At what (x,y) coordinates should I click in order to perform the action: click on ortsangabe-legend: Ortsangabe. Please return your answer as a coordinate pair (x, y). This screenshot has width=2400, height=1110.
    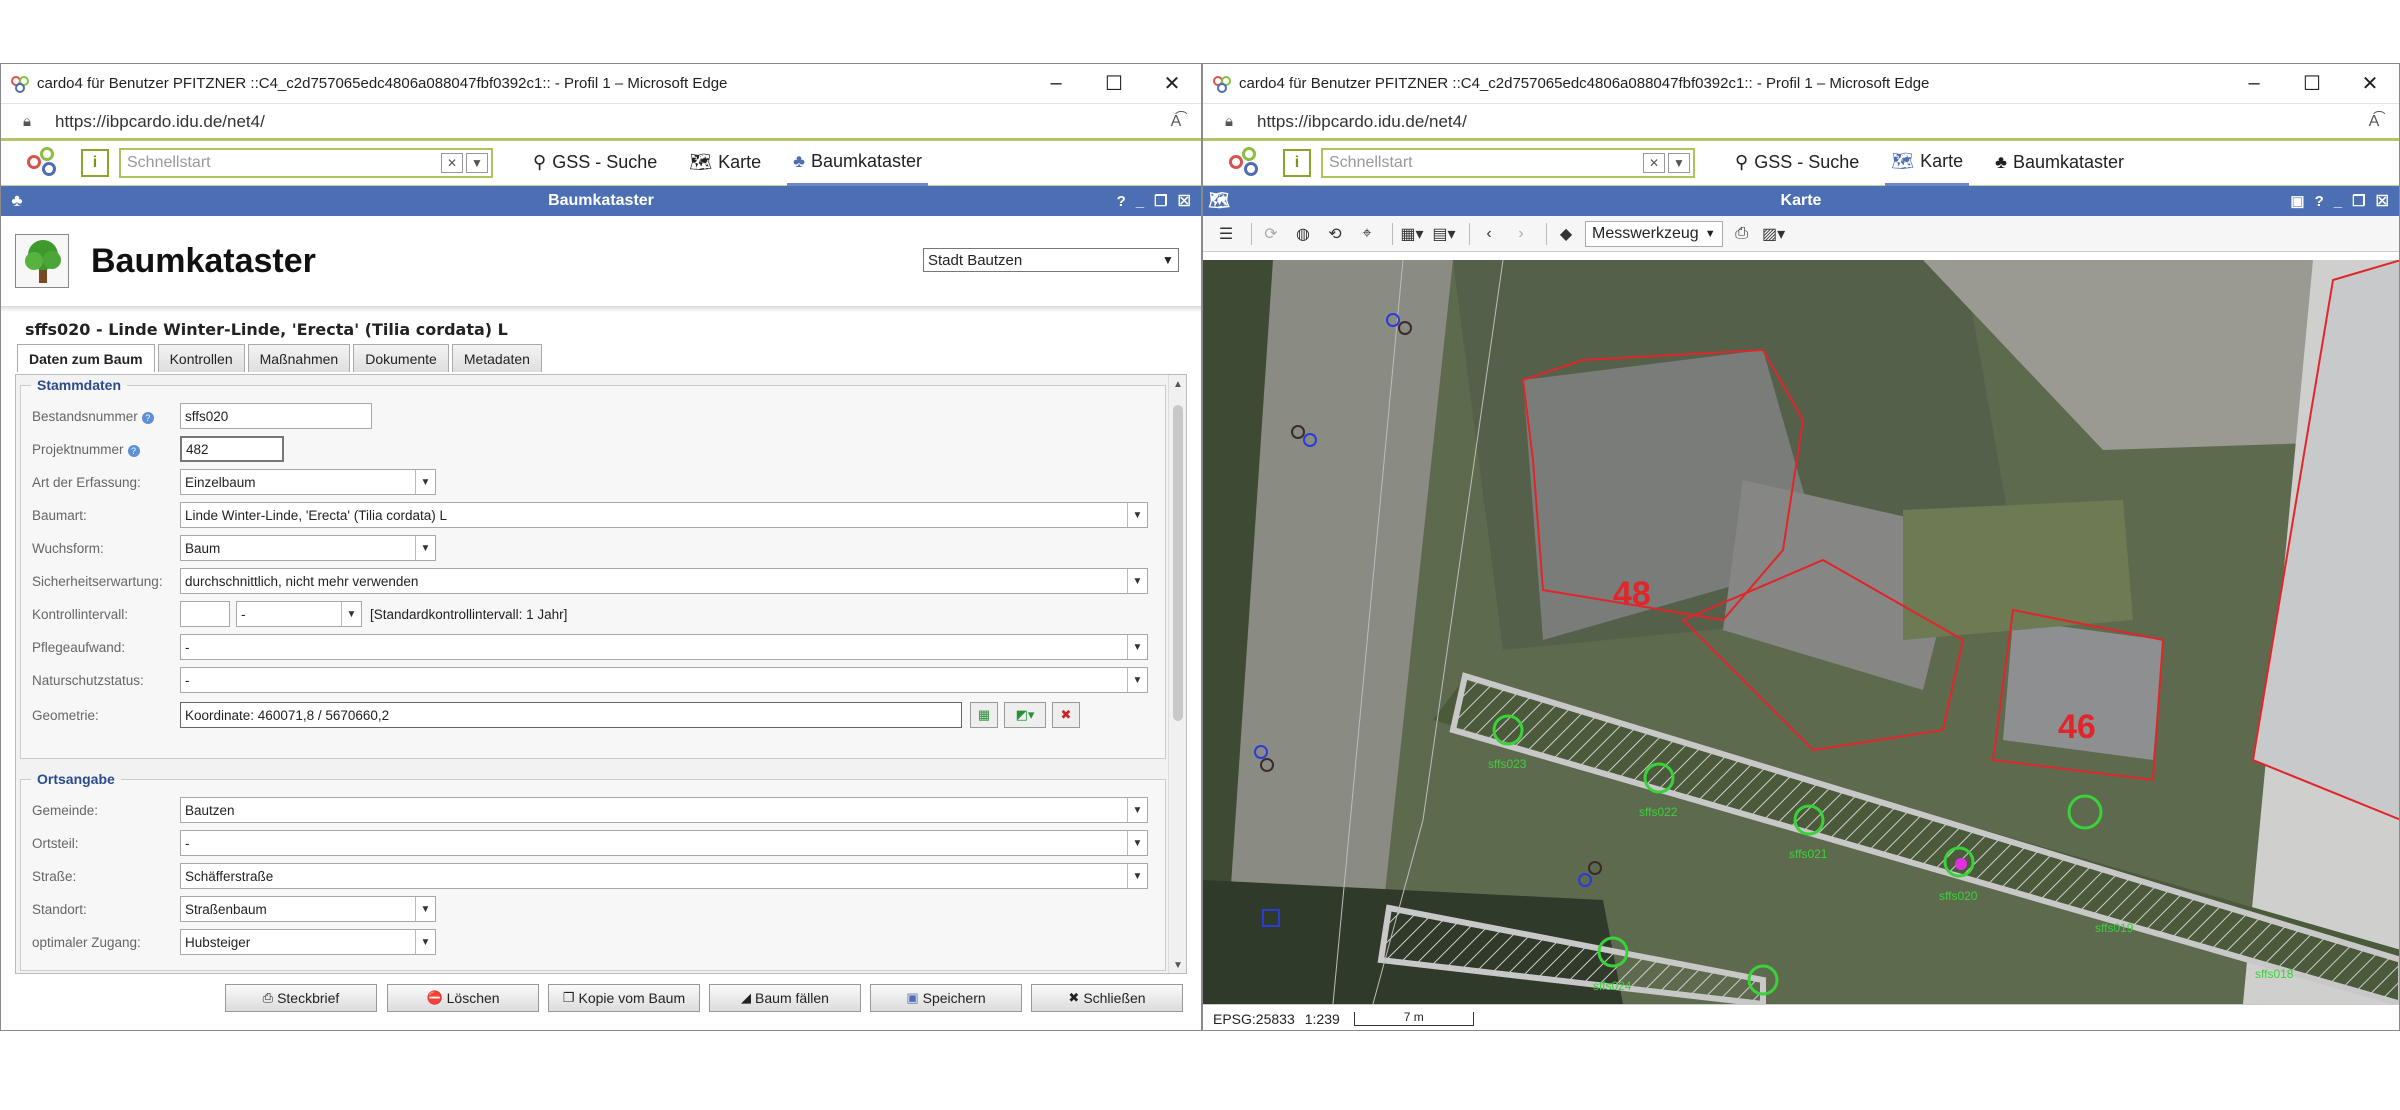
    Looking at the image, I should click on (76, 779).